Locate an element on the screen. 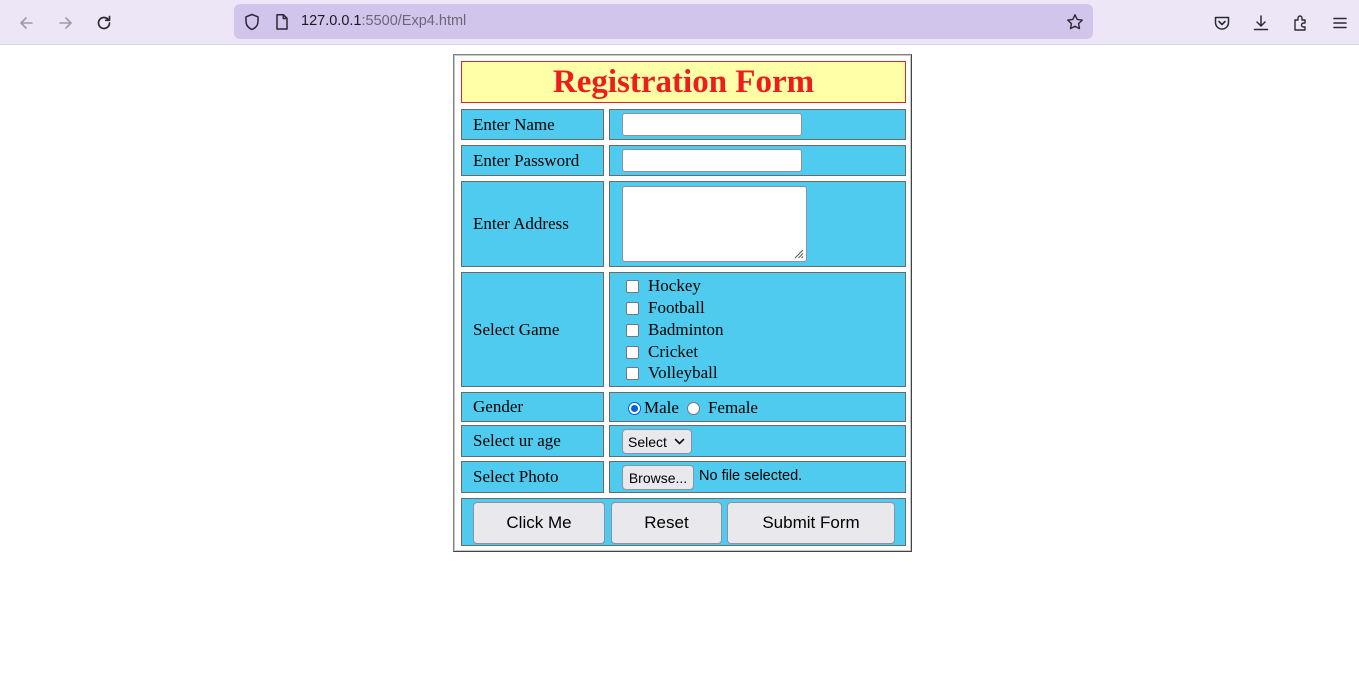 The height and width of the screenshot is (678, 1359). click-me-button: Click Me is located at coordinates (539, 523).